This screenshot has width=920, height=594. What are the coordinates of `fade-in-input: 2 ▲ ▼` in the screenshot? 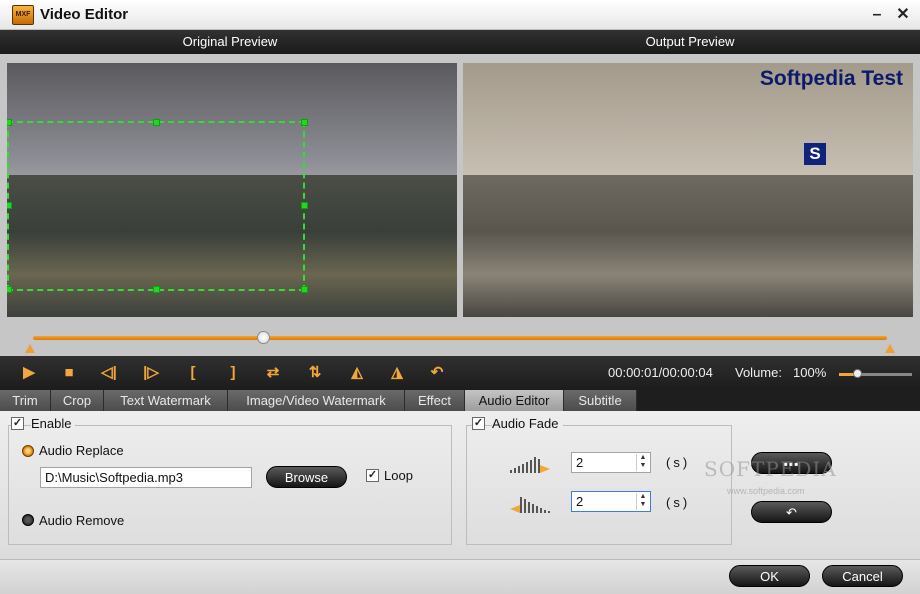 It's located at (611, 462).